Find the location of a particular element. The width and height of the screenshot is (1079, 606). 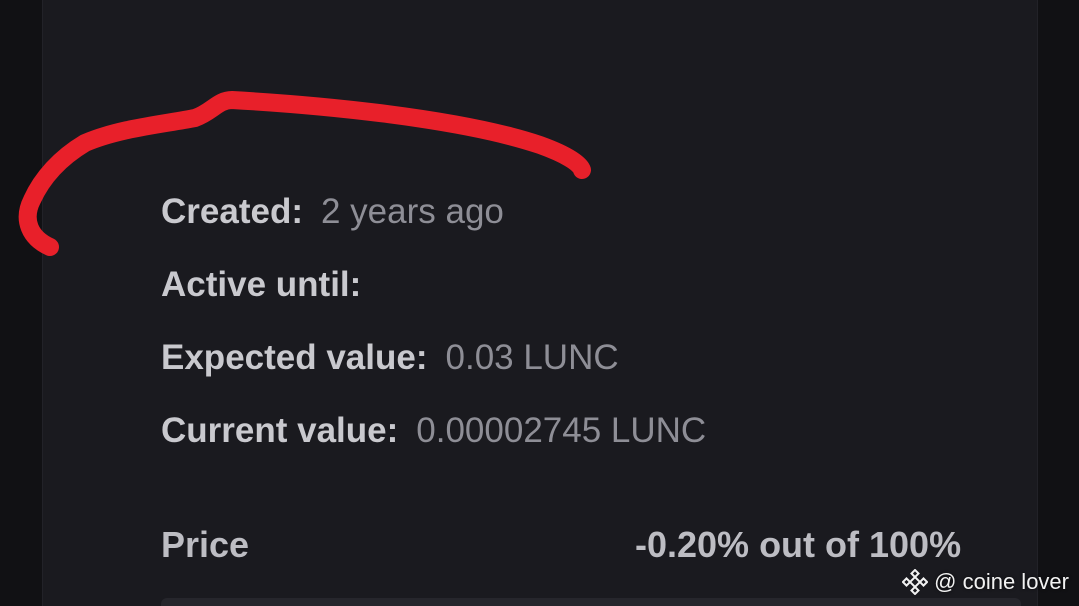

expected-value-label: Expected value: is located at coordinates (294, 357).